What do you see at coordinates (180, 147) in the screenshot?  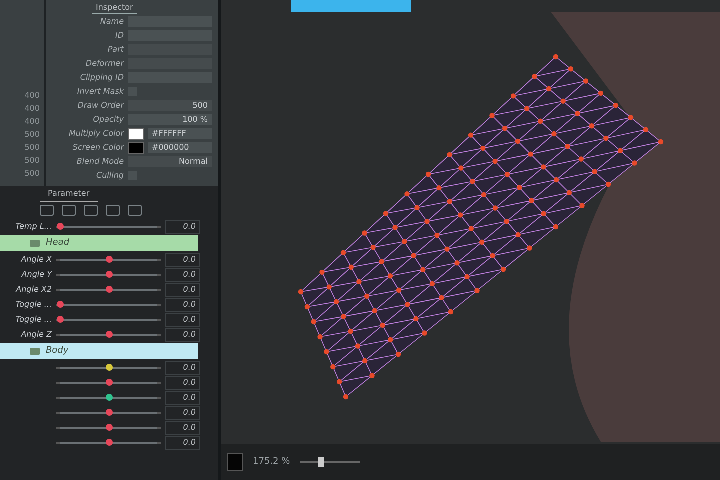 I see `input-field: #000000` at bounding box center [180, 147].